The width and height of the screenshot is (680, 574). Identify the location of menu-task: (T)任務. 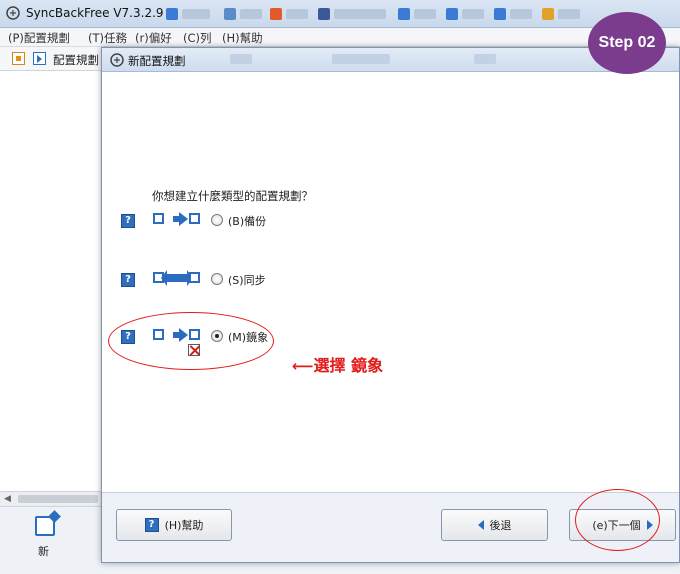
(107, 38).